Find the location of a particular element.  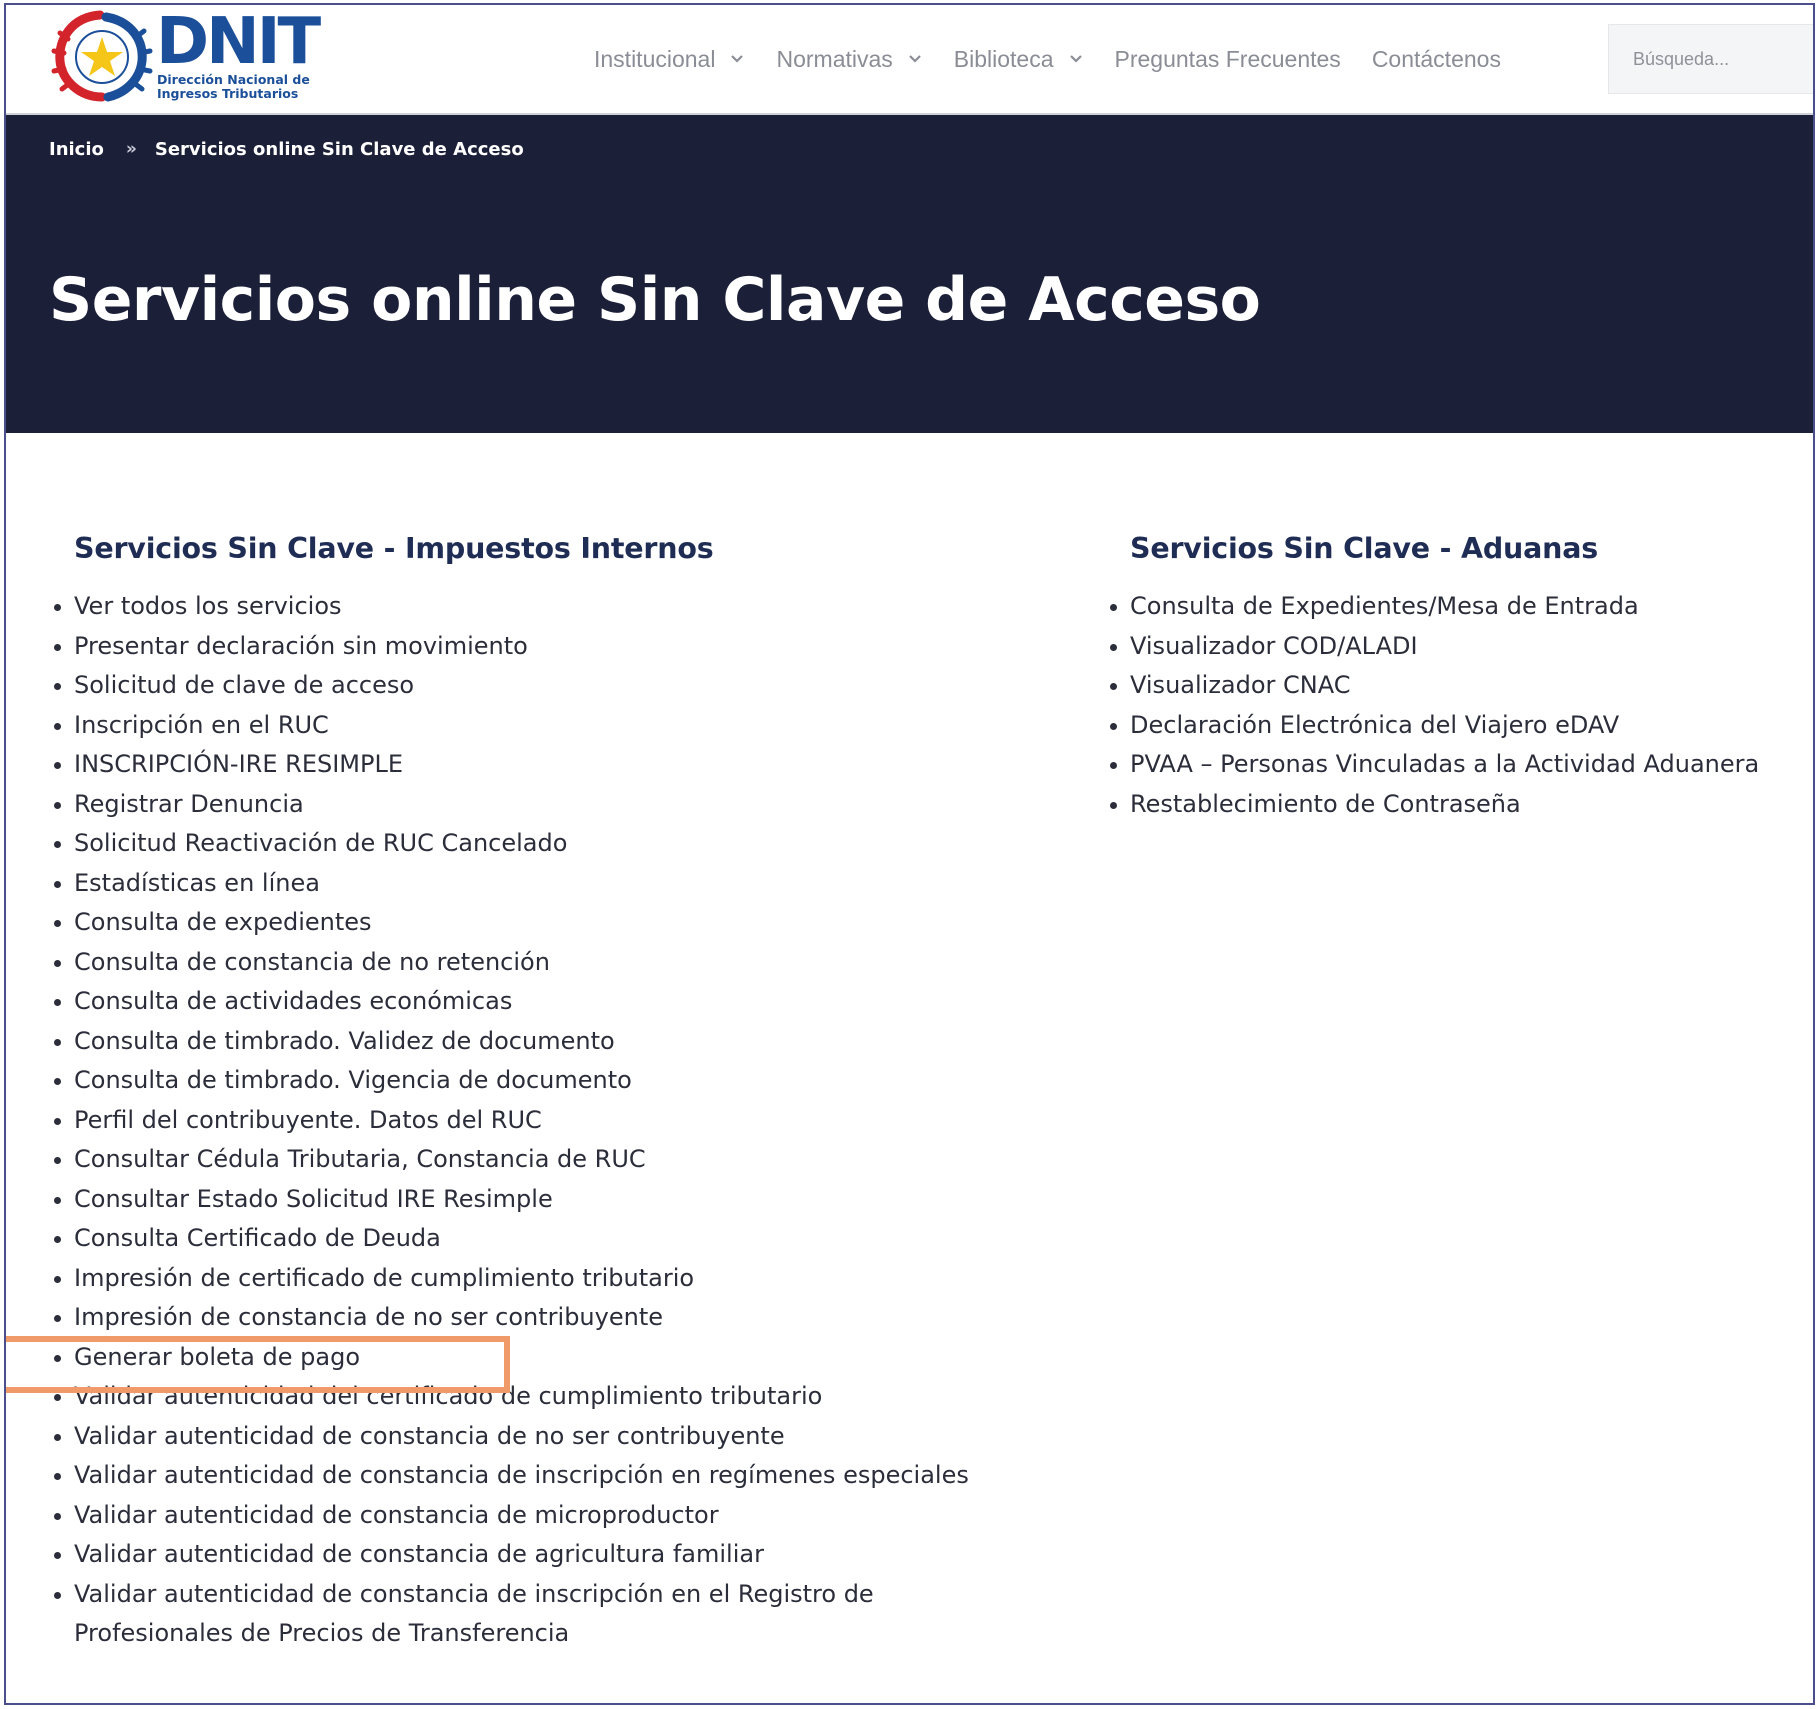

nav-institucional: Institucional is located at coordinates (669, 59).